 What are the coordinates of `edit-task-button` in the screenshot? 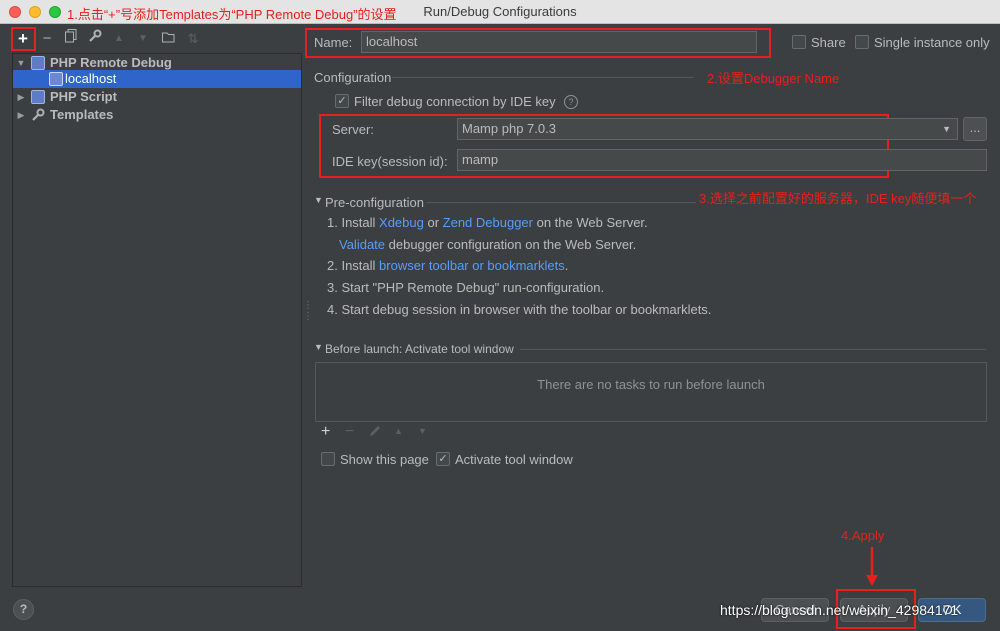 It's located at (375, 432).